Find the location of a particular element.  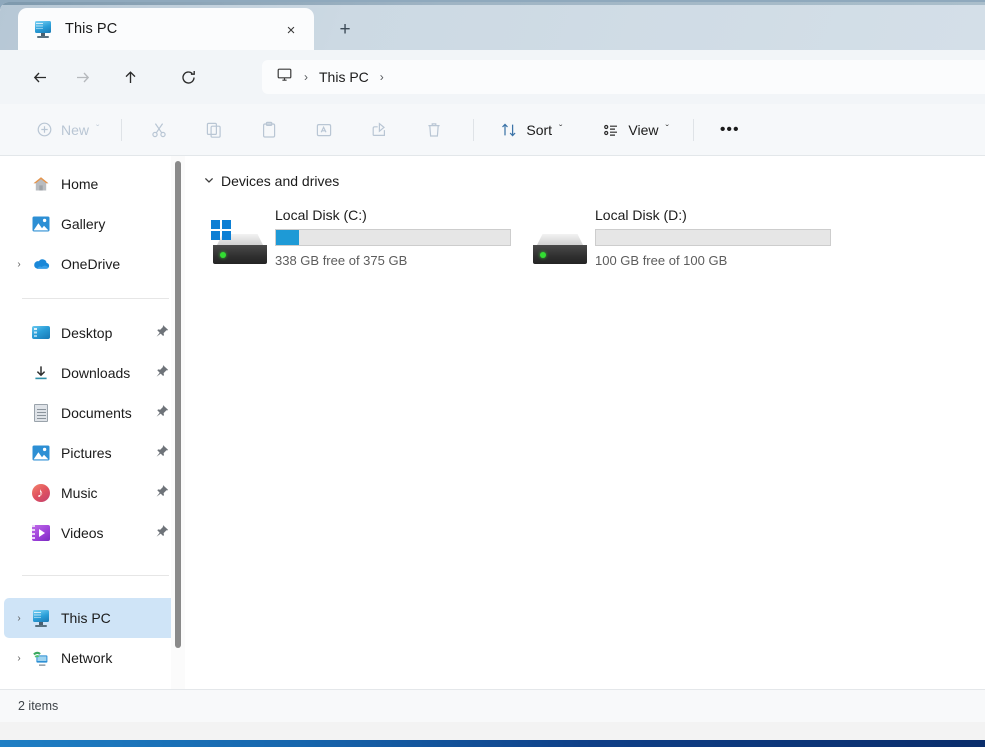

trash-icon is located at coordinates (434, 130).